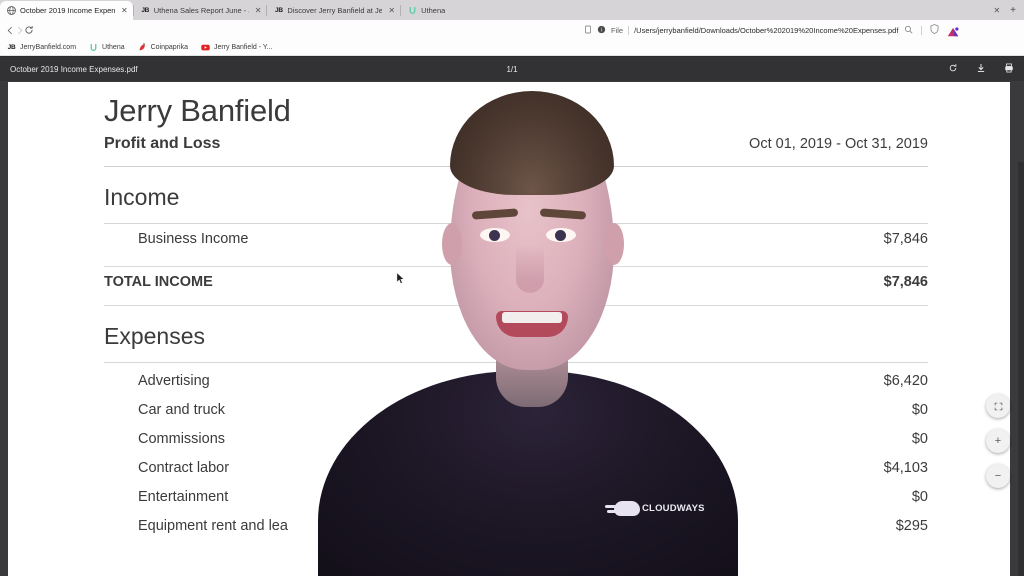 The height and width of the screenshot is (576, 1024). I want to click on zoom-in-button: +, so click(998, 441).